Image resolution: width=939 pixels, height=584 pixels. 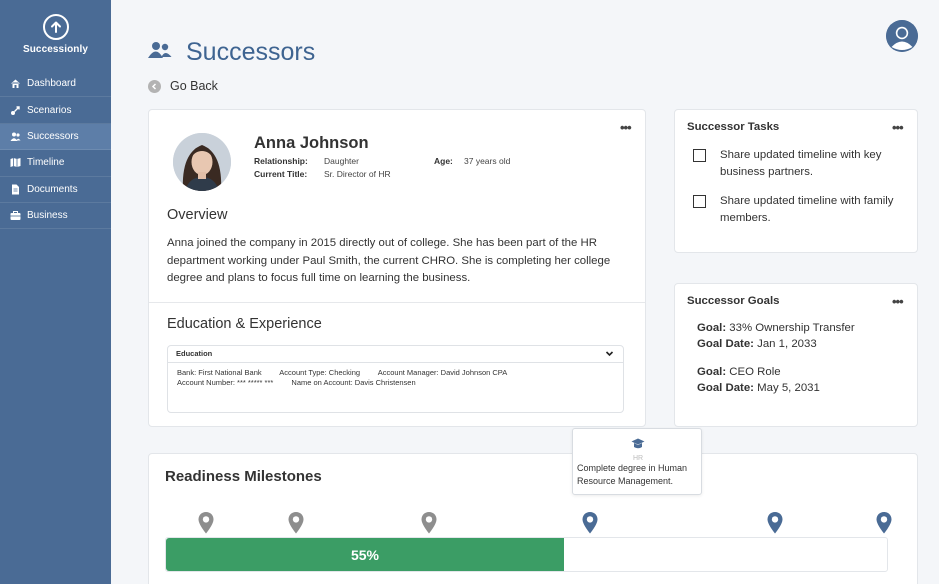 I want to click on sidebar-item-business: Business, so click(x=55, y=216).